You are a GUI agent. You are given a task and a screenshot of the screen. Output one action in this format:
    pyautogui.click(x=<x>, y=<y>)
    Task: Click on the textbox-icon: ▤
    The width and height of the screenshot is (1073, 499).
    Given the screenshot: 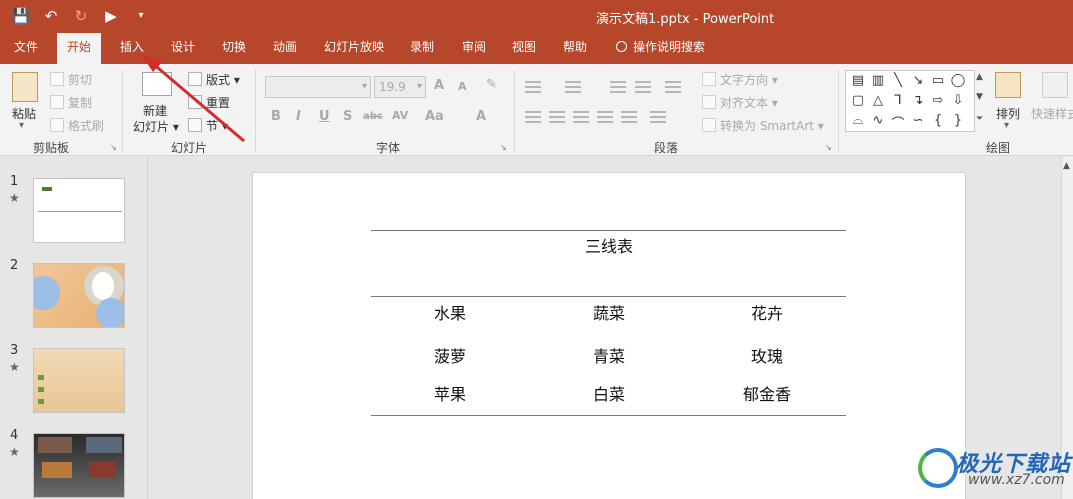 What is the action you would take?
    pyautogui.click(x=858, y=80)
    